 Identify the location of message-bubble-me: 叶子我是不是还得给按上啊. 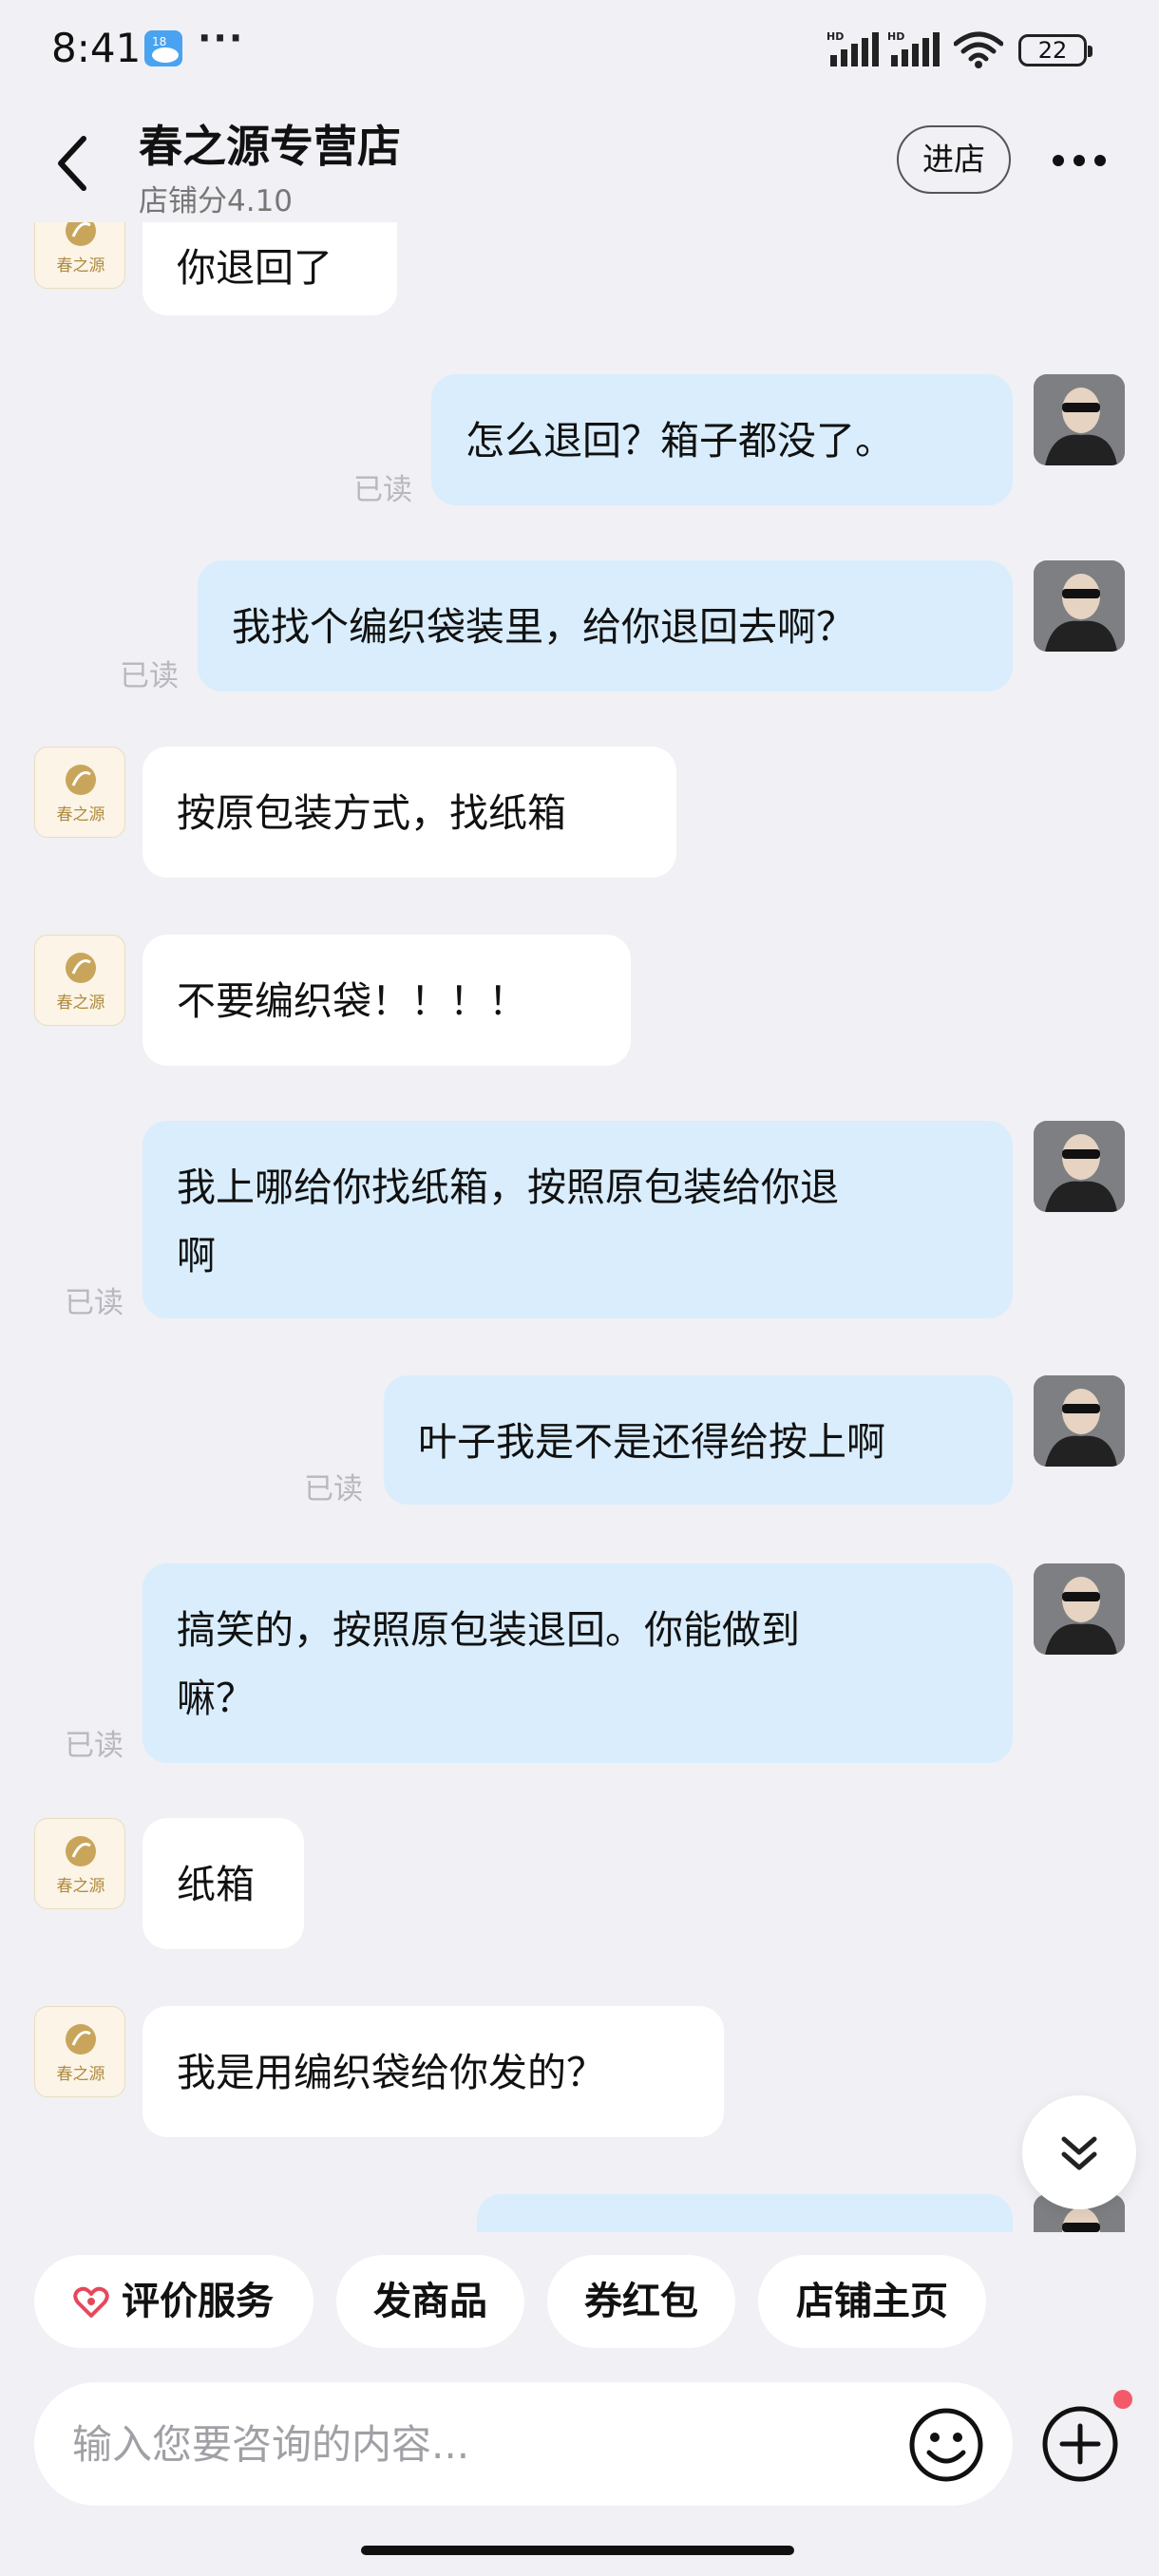
(698, 1440).